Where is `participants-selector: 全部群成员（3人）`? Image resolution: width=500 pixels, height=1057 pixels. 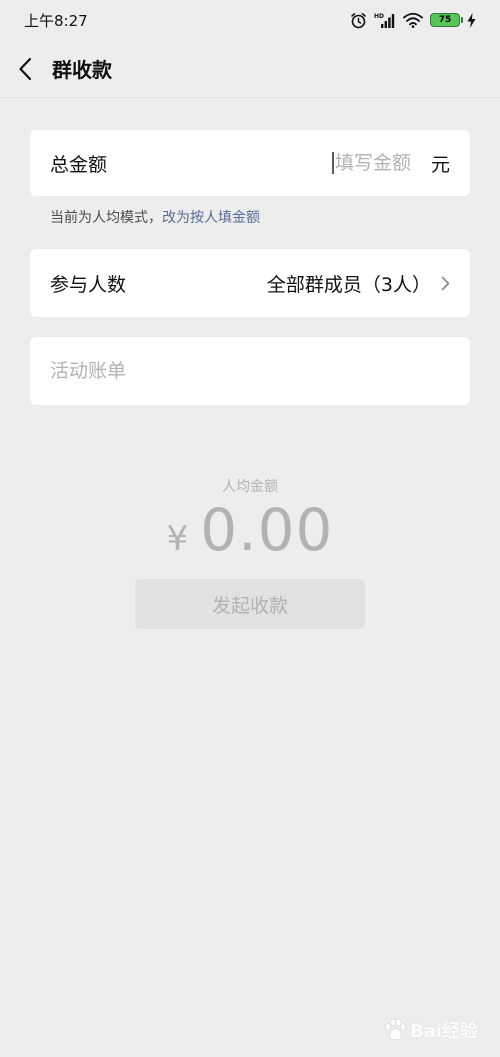 participants-selector: 全部群成员（3人） is located at coordinates (358, 283).